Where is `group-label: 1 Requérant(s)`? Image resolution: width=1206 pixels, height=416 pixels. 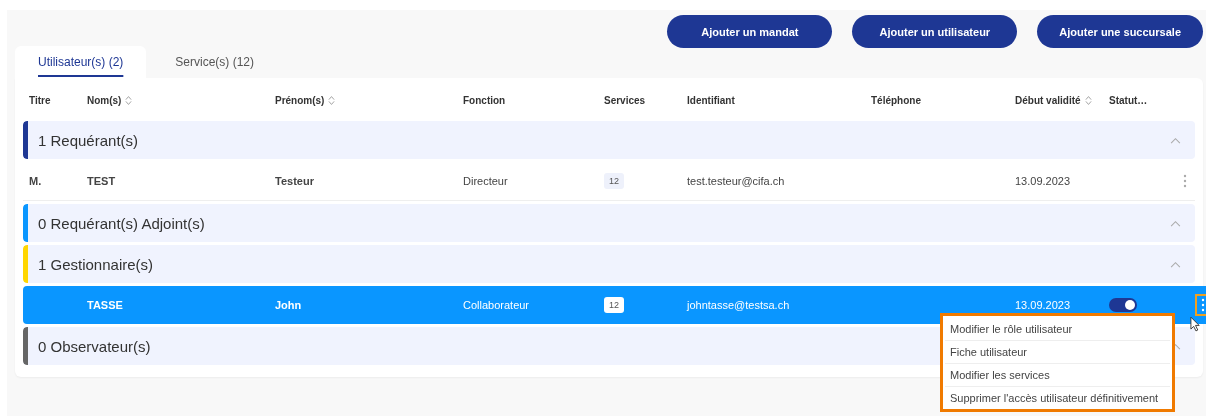
group-label: 1 Requérant(s) is located at coordinates (88, 140).